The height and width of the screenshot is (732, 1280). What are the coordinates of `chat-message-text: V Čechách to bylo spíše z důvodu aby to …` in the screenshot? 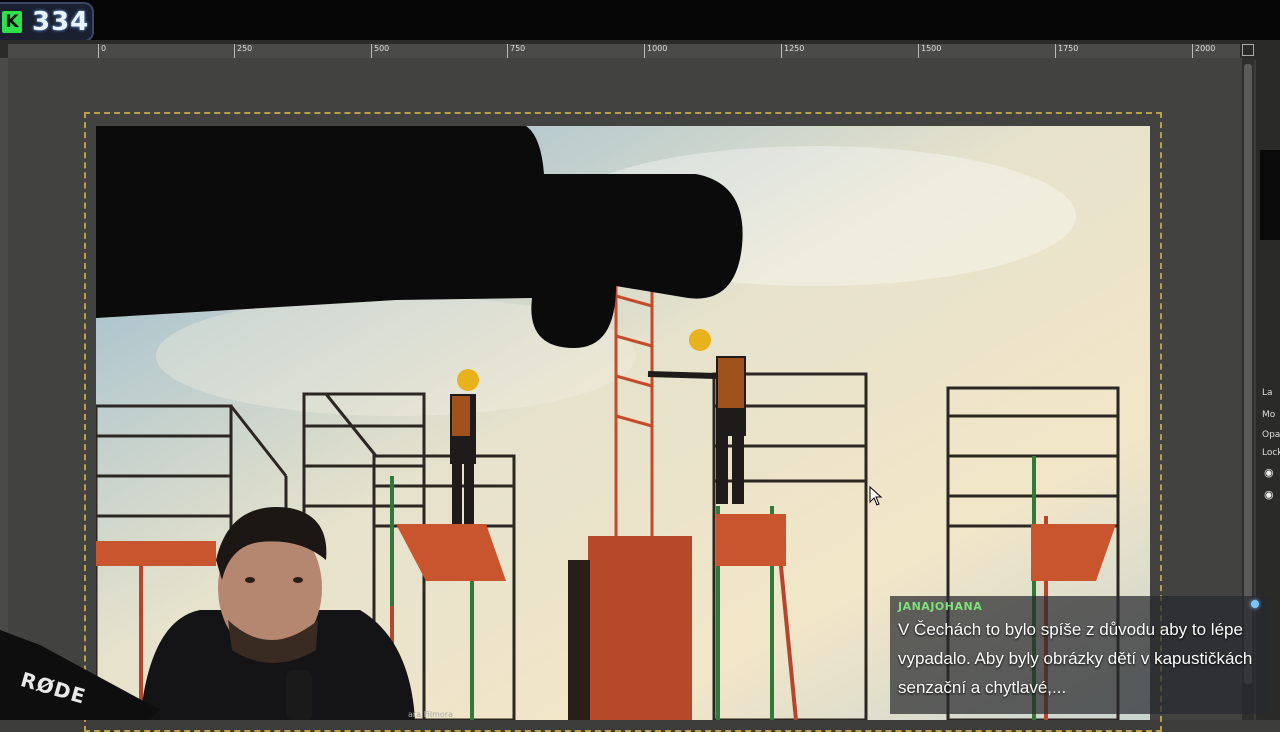 It's located at (1075, 658).